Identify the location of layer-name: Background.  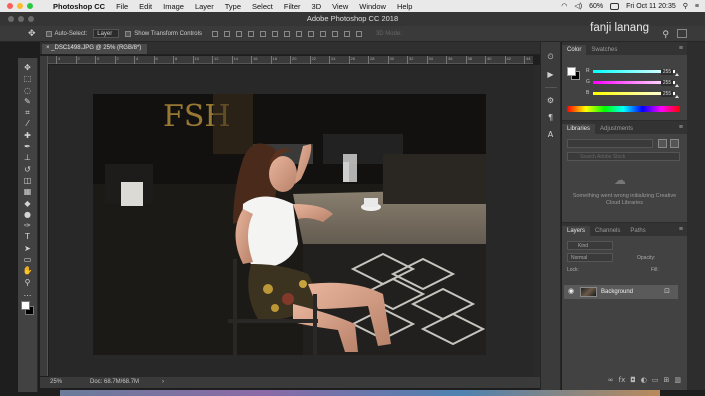
(617, 292).